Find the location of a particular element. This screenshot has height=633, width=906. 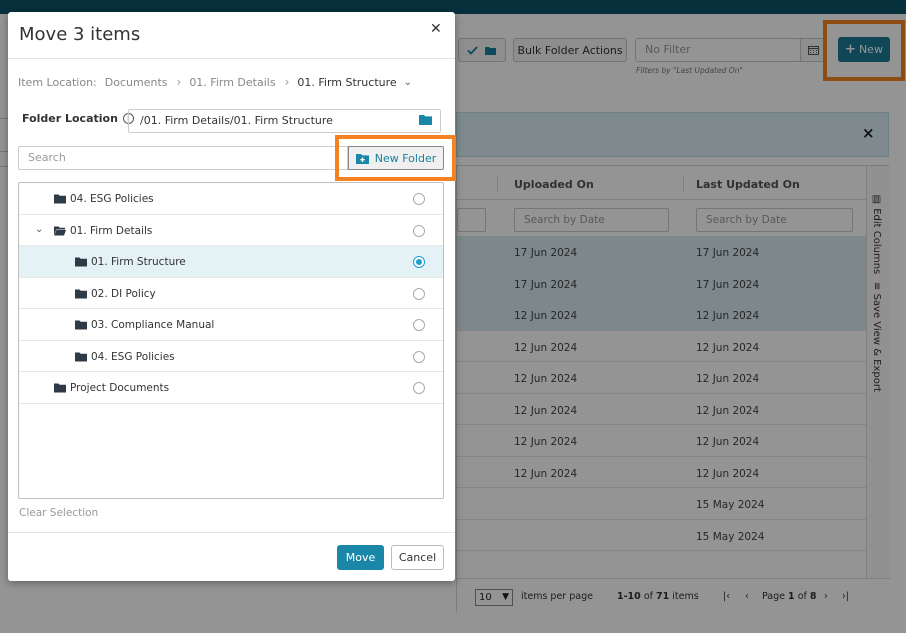

breadcrumb-item-documents: Documents is located at coordinates (136, 82).